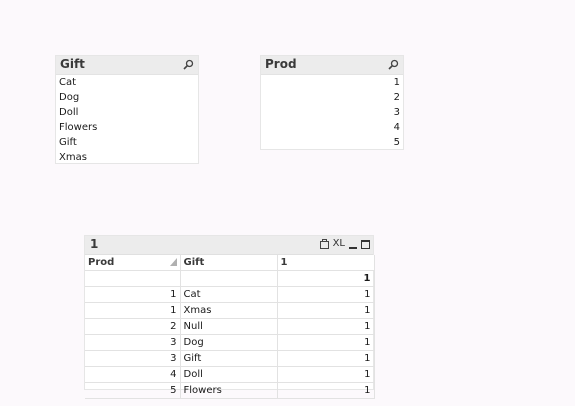 Image resolution: width=575 pixels, height=406 pixels. I want to click on list-item: 4, so click(332, 127).